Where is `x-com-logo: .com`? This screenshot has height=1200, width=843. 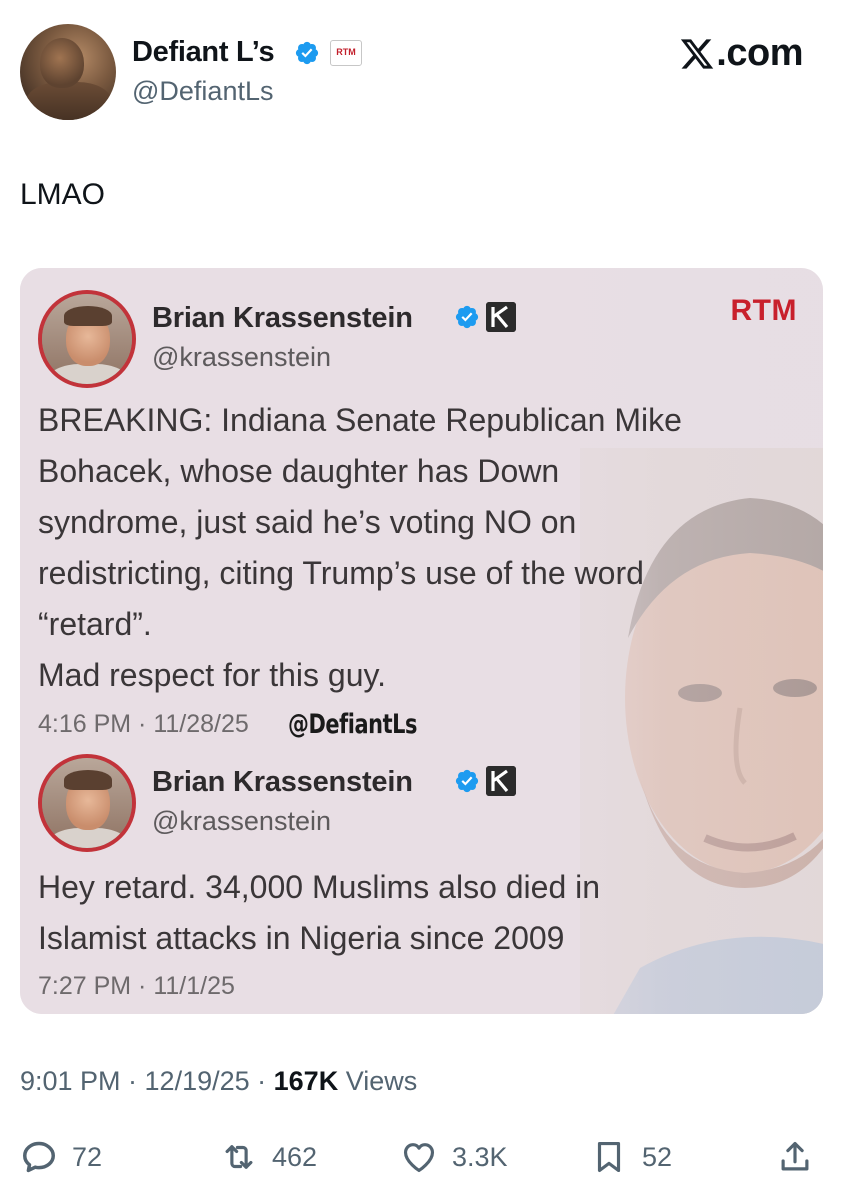
x-com-logo: .com is located at coordinates (741, 53).